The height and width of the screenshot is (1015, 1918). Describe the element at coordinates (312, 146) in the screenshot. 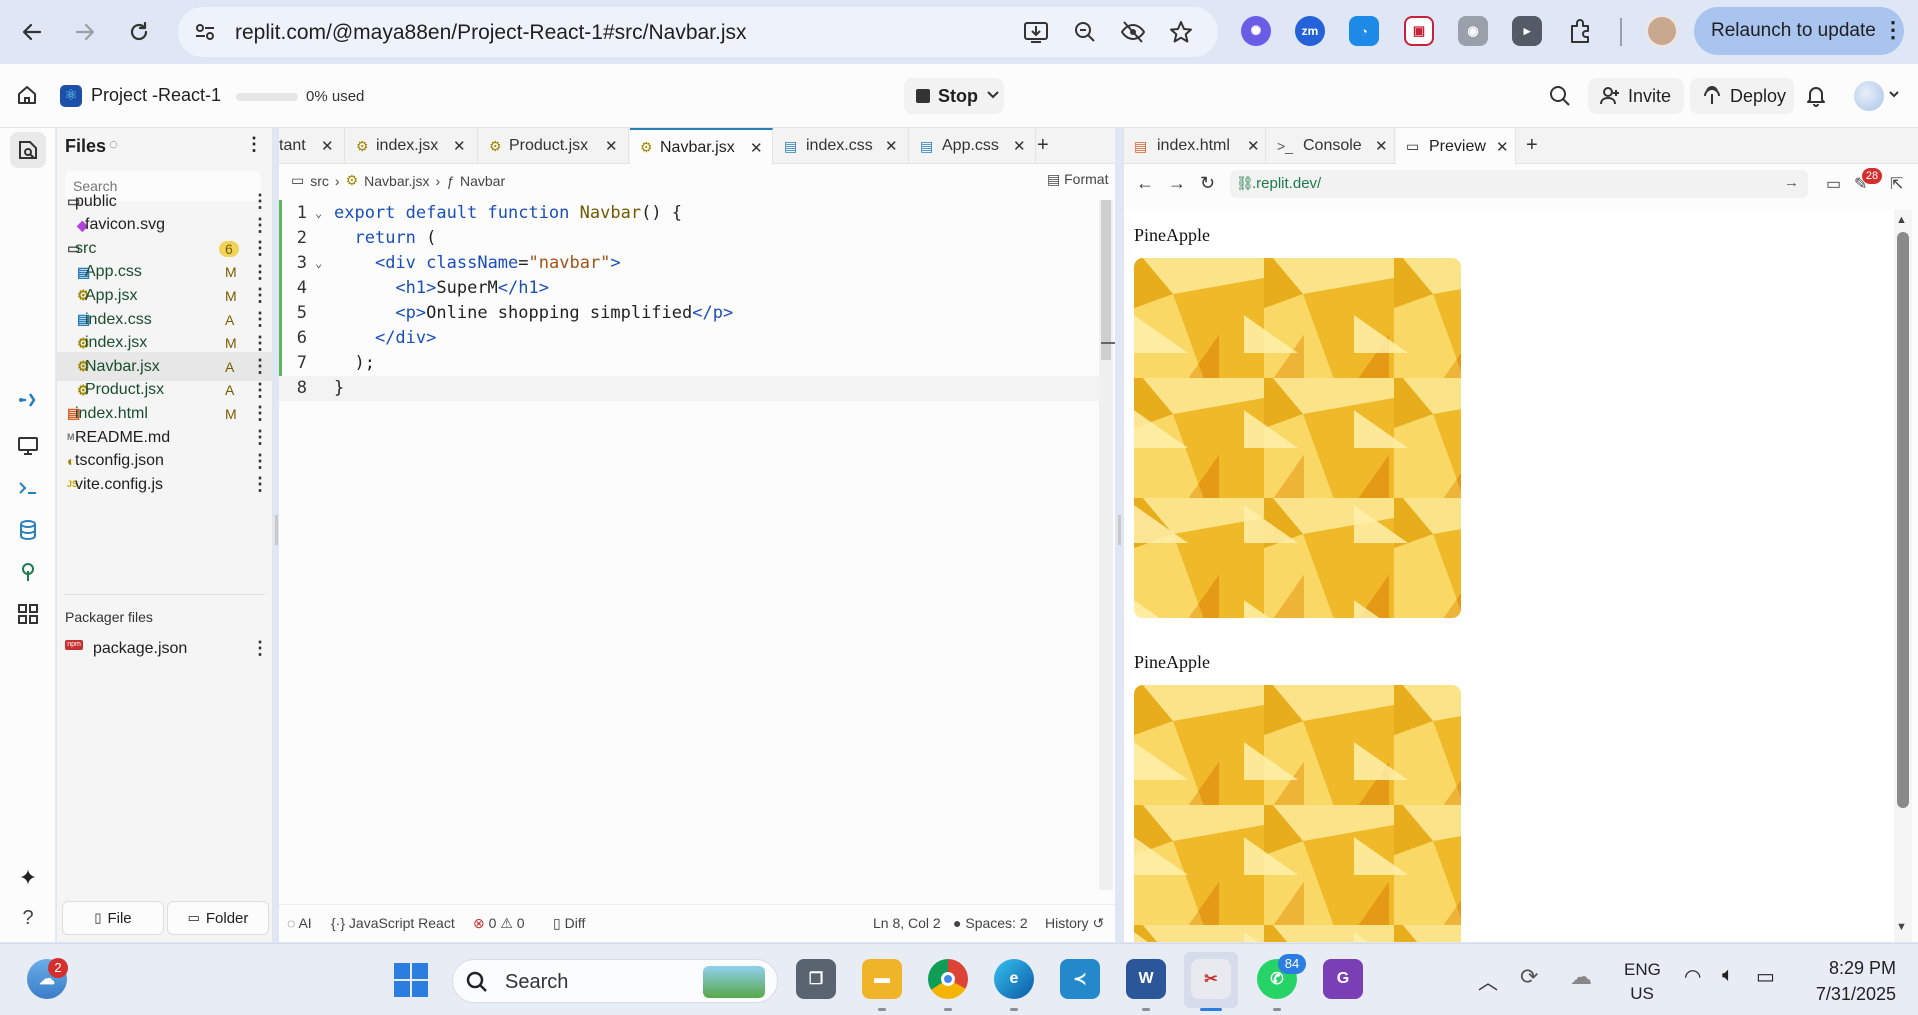

I see `tab-assistant: tant ✕` at that location.